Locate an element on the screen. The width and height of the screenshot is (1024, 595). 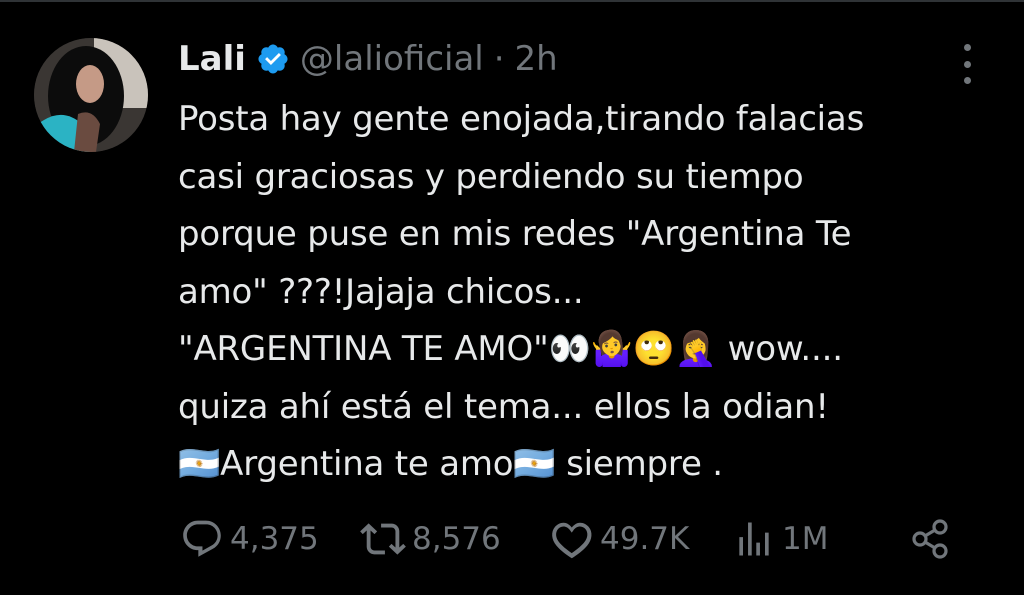
retweet-icon is located at coordinates (383, 539).